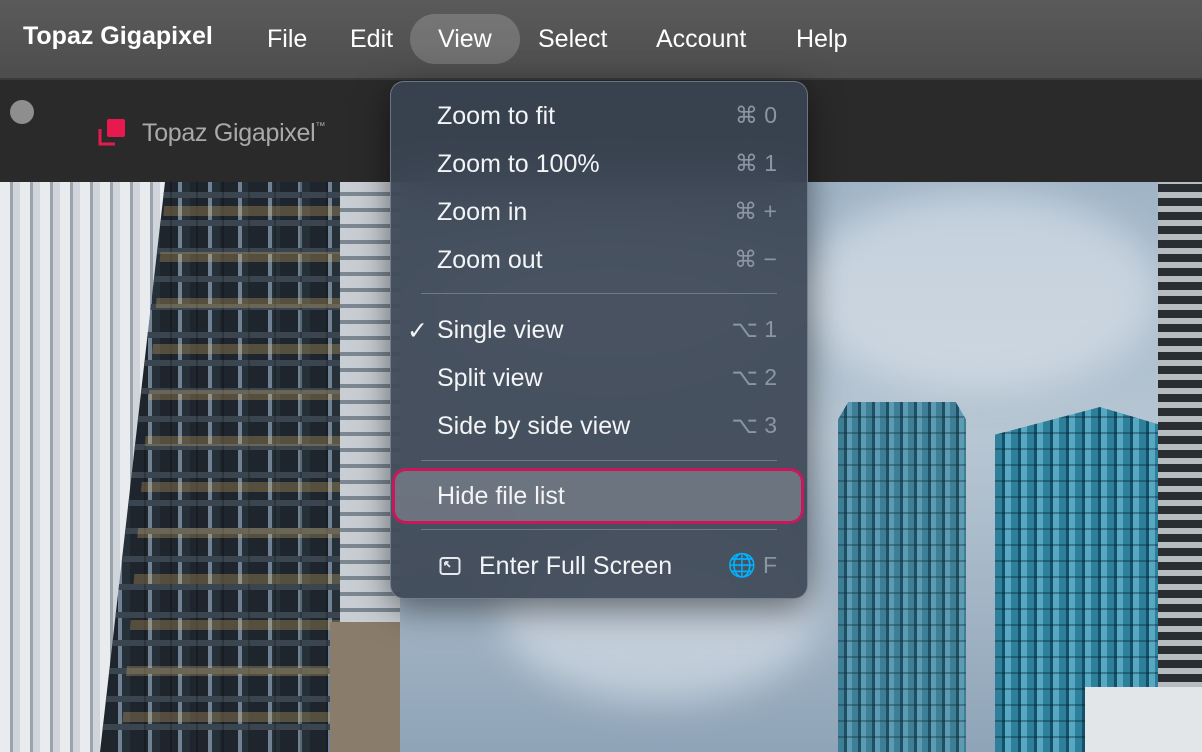 The image size is (1202, 752). Describe the element at coordinates (599, 426) in the screenshot. I see `menu-item-side-by-side-view: Side by side view ⌥ 3` at that location.